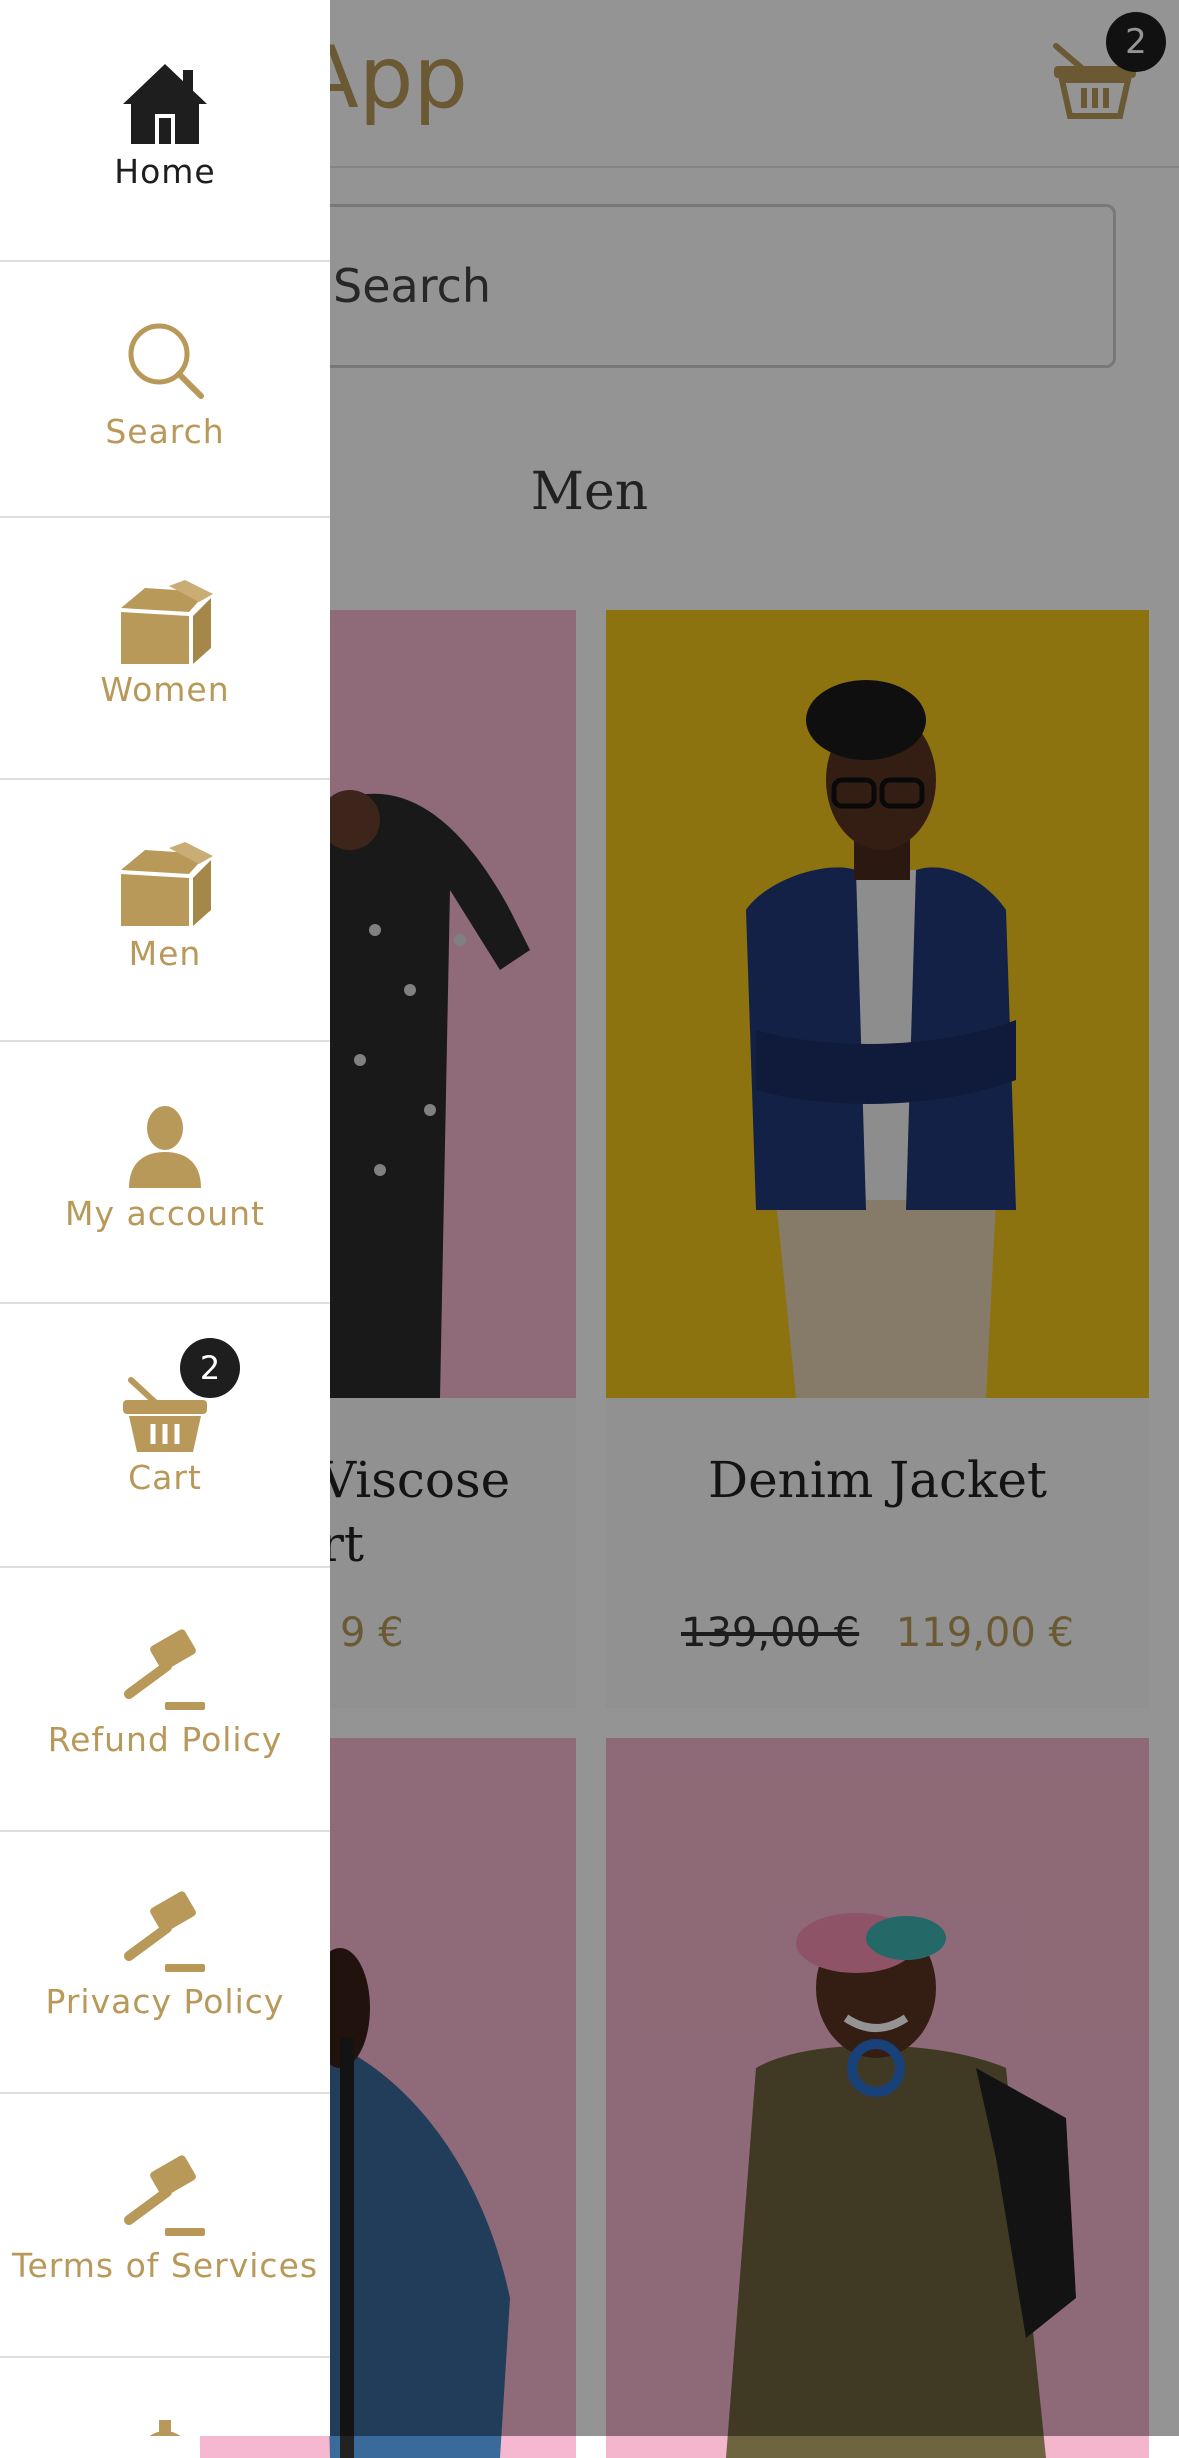 This screenshot has width=1179, height=2458. I want to click on gear-icon, so click(165, 2428).